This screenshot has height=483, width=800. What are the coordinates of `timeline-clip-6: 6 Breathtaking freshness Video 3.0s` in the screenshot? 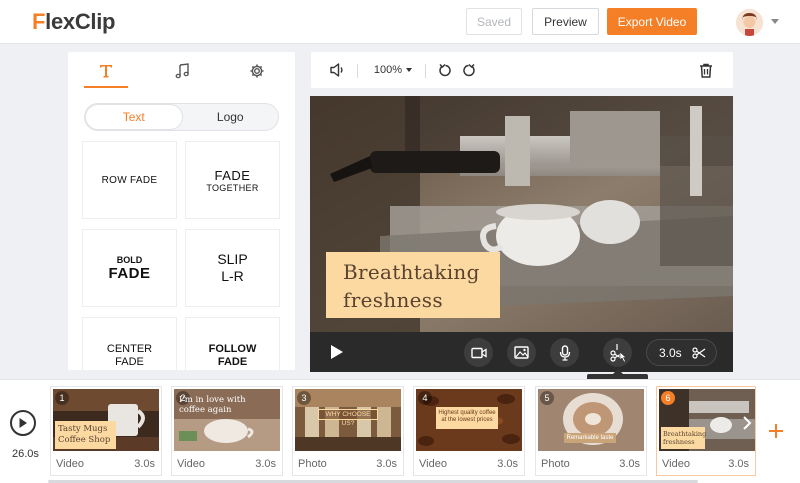 It's located at (706, 431).